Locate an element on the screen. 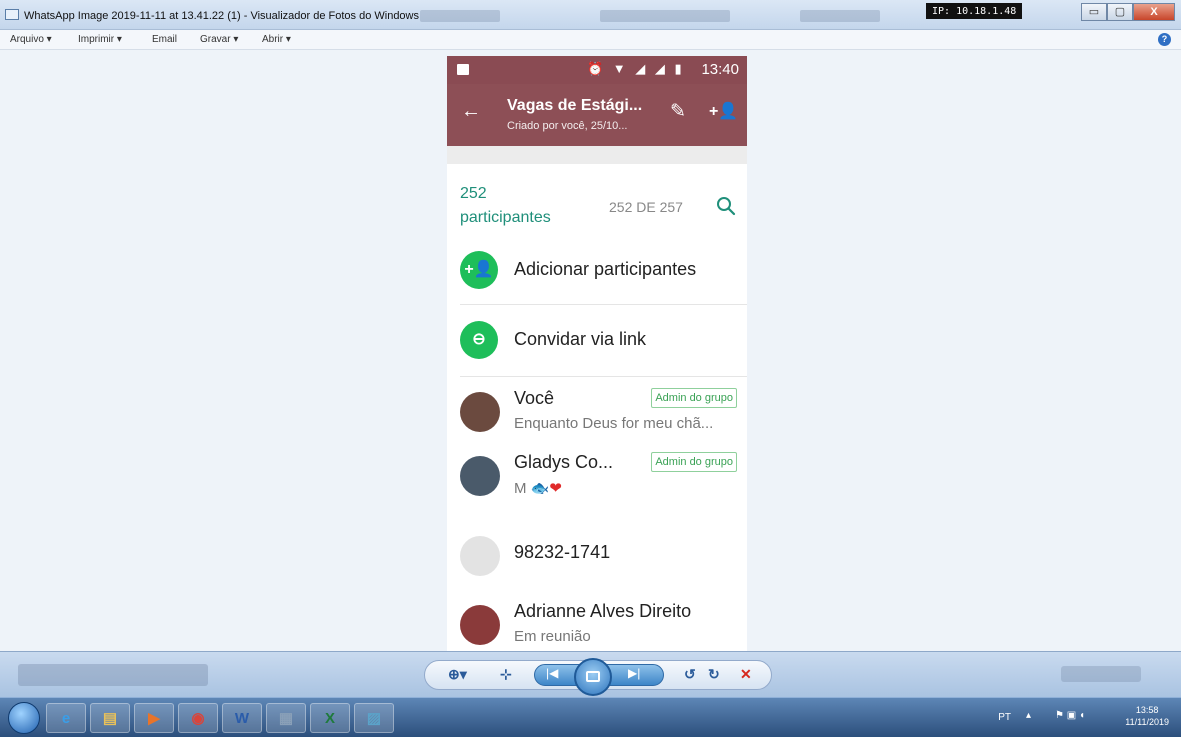 The width and height of the screenshot is (1181, 737). edit-pencil-icon: ✎ is located at coordinates (678, 111).